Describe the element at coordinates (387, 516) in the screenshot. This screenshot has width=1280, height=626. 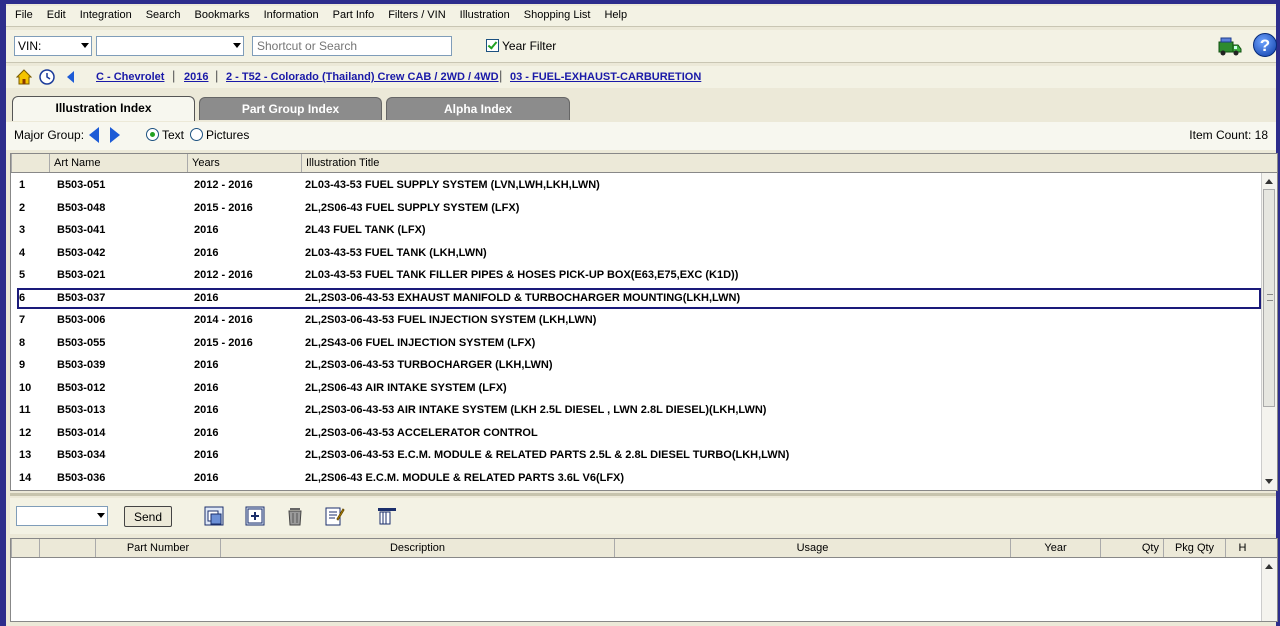
I see `columns-icon` at that location.